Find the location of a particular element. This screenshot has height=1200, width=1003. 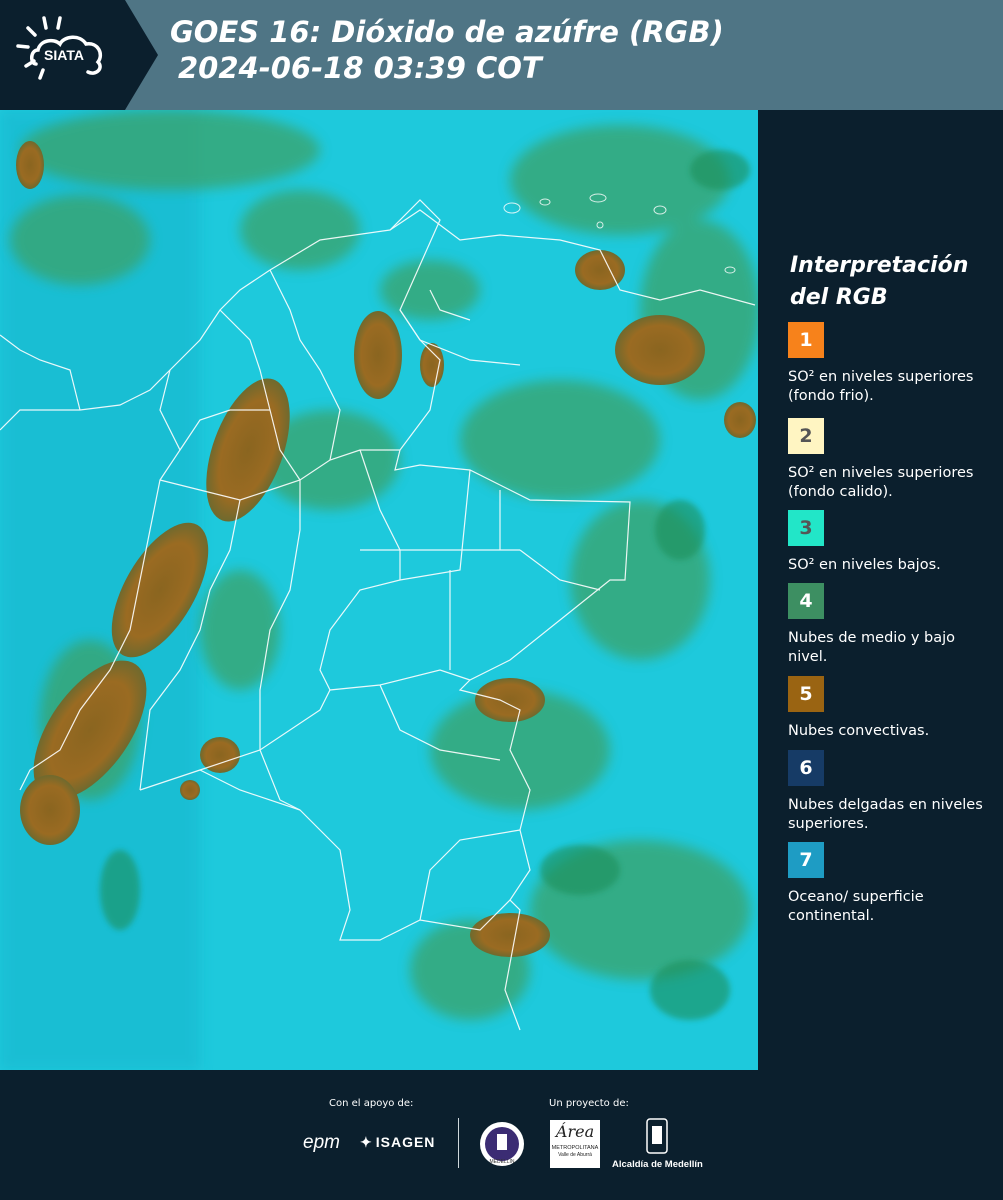

alcaldia-logo: Alcaldía de Medellín is located at coordinates (657, 1144).